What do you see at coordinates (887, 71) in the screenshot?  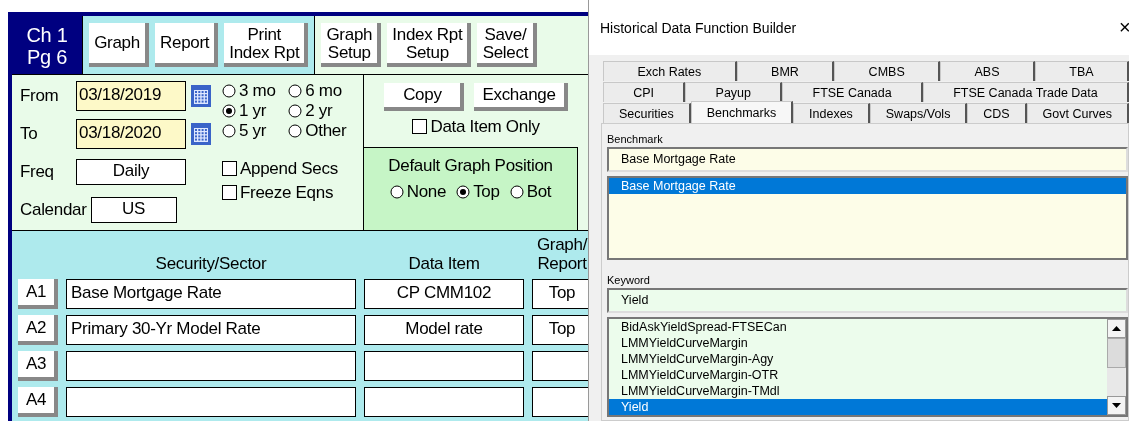 I see `tab: CMBS` at bounding box center [887, 71].